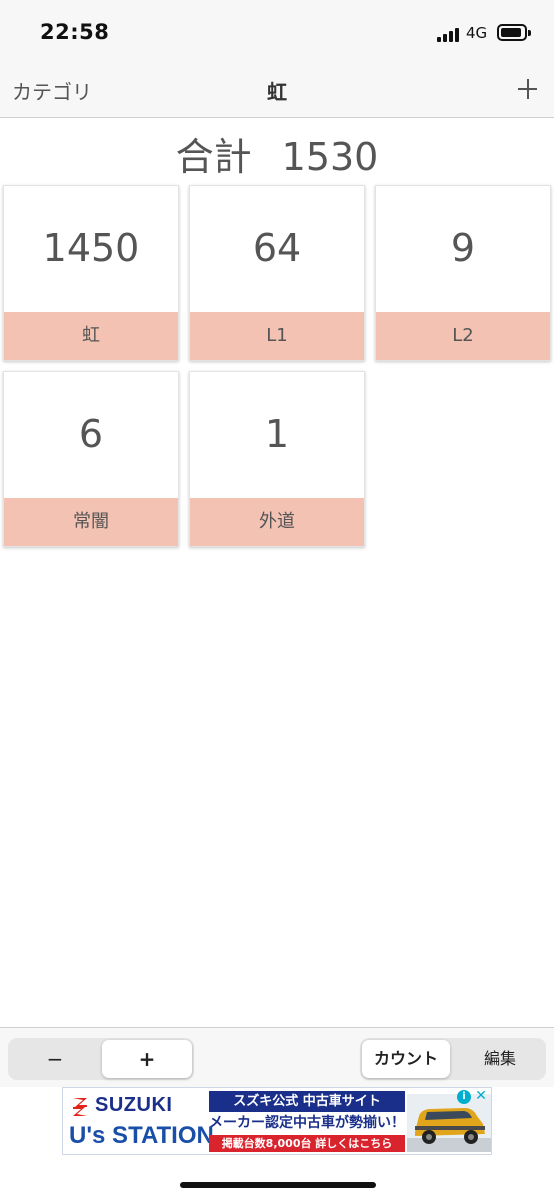  I want to click on counter-label: 常闇, so click(91, 522).